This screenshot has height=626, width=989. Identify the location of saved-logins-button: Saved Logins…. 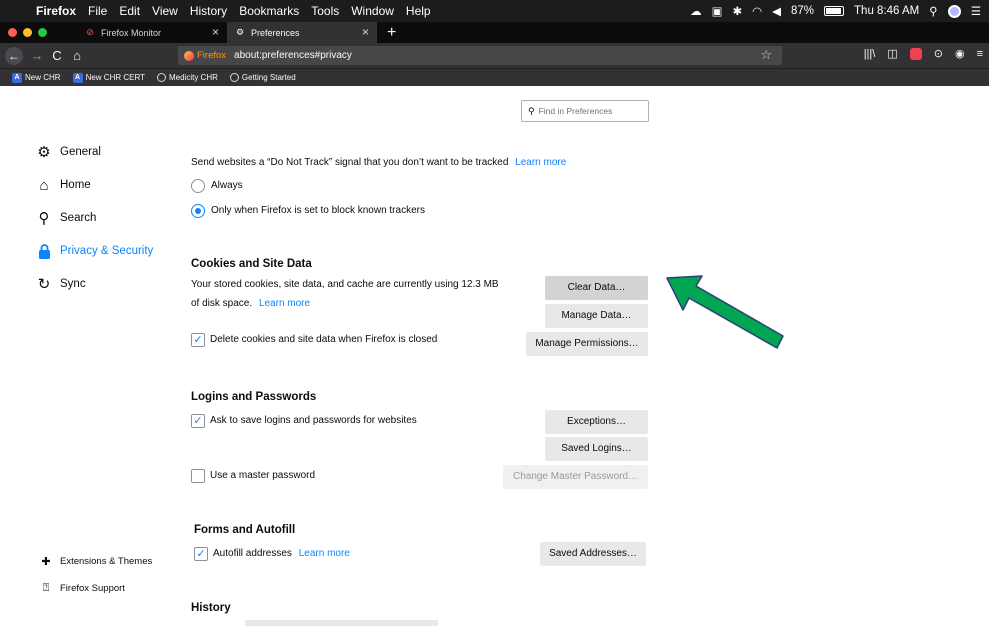
(596, 449).